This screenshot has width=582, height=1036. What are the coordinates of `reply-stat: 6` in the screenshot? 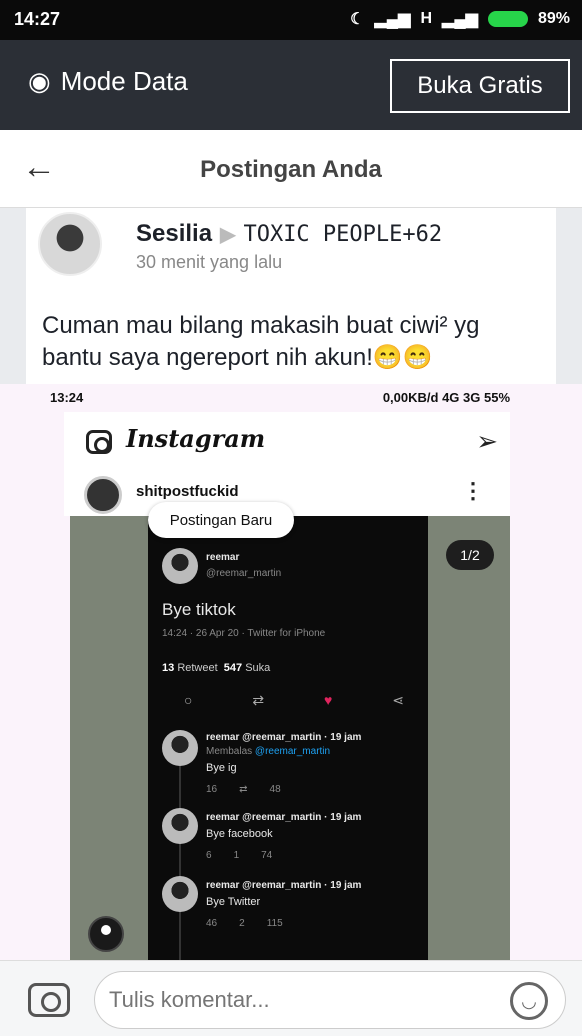 It's located at (209, 855).